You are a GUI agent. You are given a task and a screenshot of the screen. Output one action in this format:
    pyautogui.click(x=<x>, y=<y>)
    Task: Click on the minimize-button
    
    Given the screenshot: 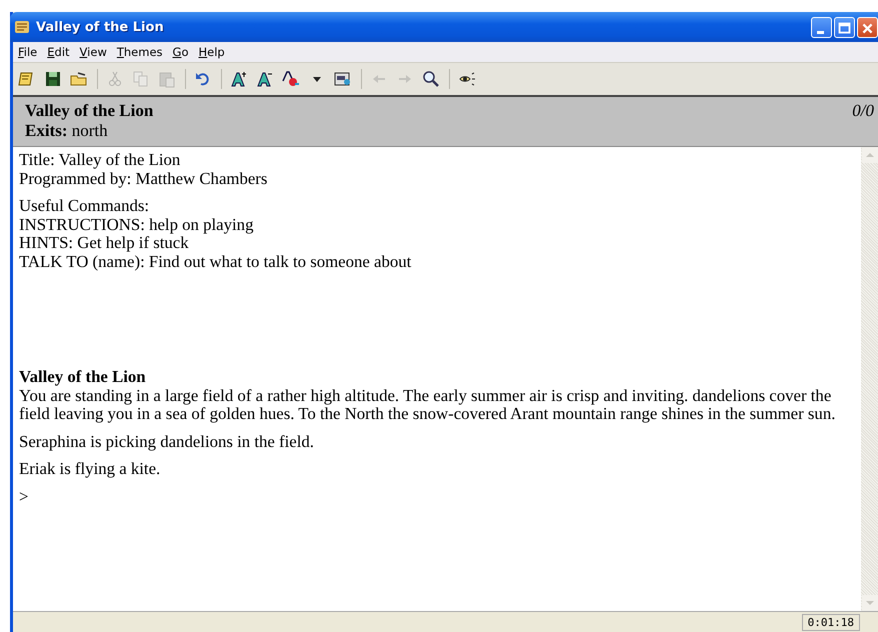 What is the action you would take?
    pyautogui.click(x=821, y=27)
    